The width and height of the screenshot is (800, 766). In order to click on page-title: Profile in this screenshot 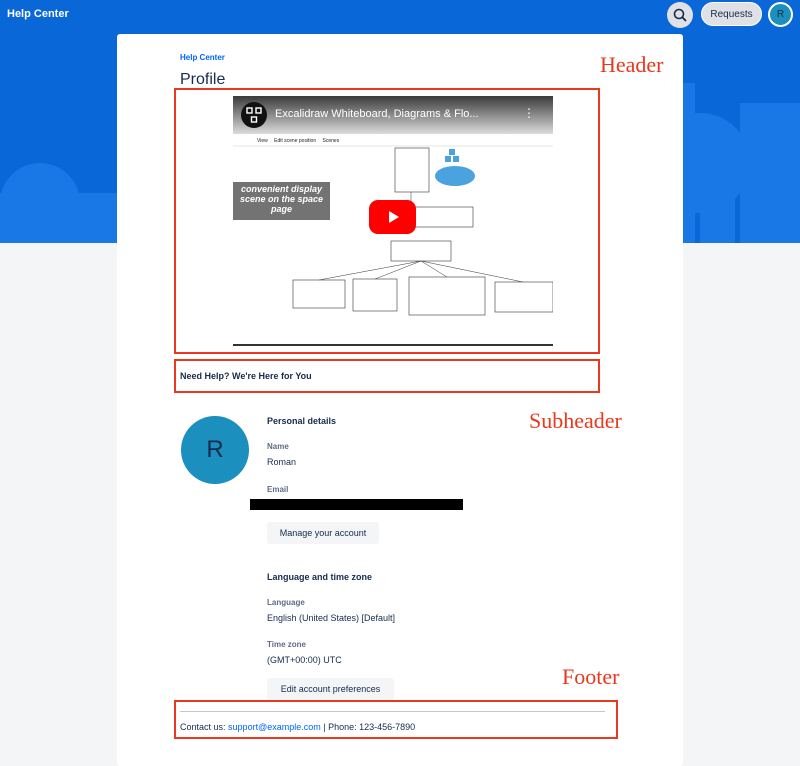, I will do `click(203, 79)`.